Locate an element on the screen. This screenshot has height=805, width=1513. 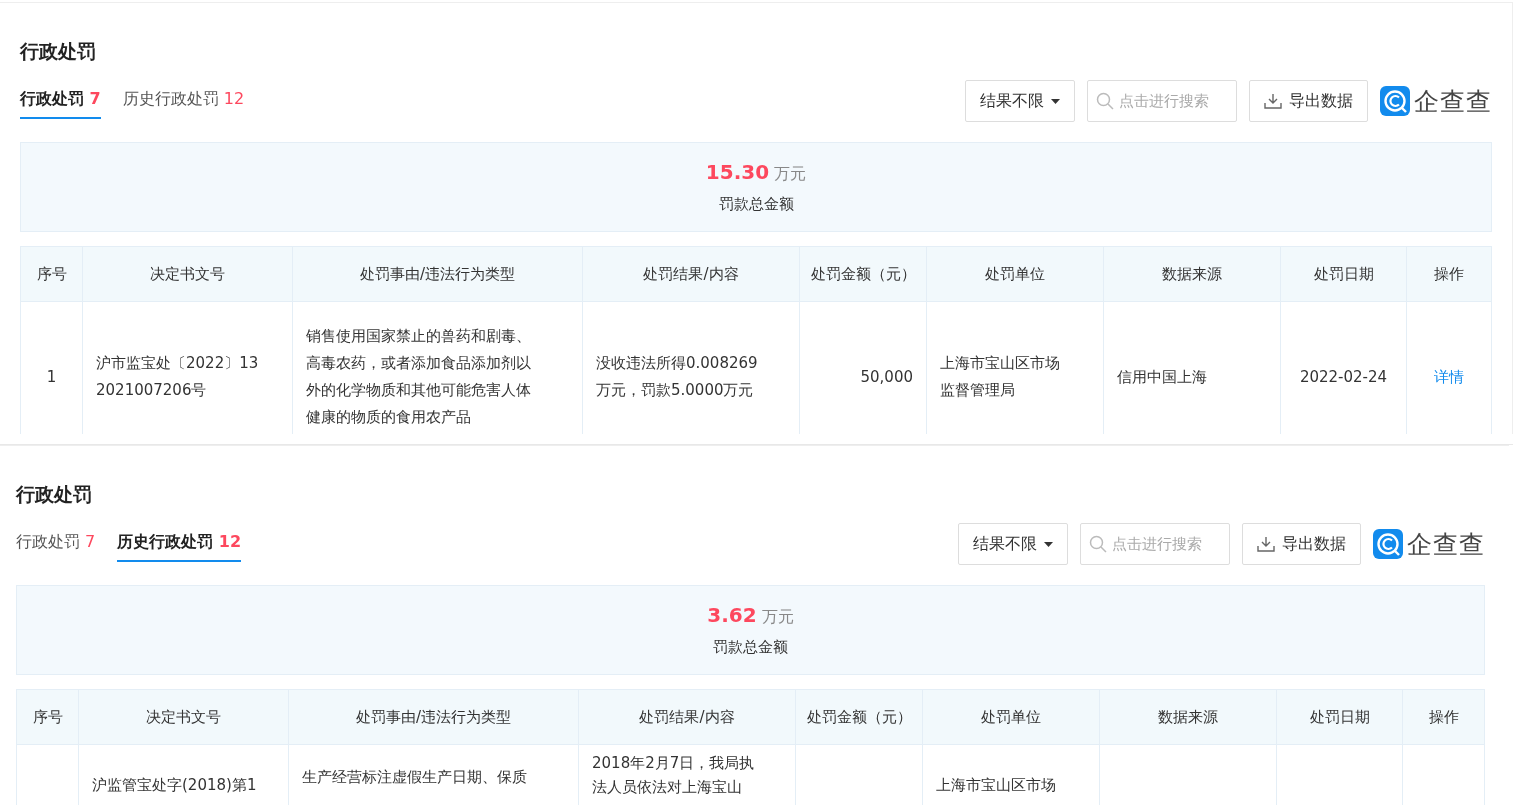
penalty-amount: 50,000 is located at coordinates (886, 377).